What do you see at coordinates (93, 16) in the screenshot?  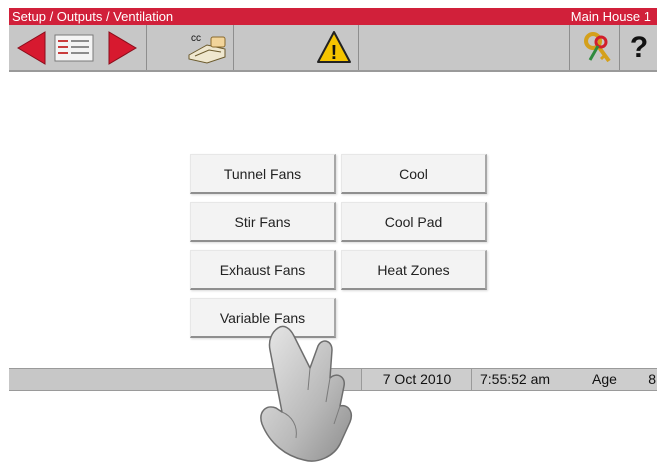 I see `breadcrumb: Setup / Outputs / Ventilation` at bounding box center [93, 16].